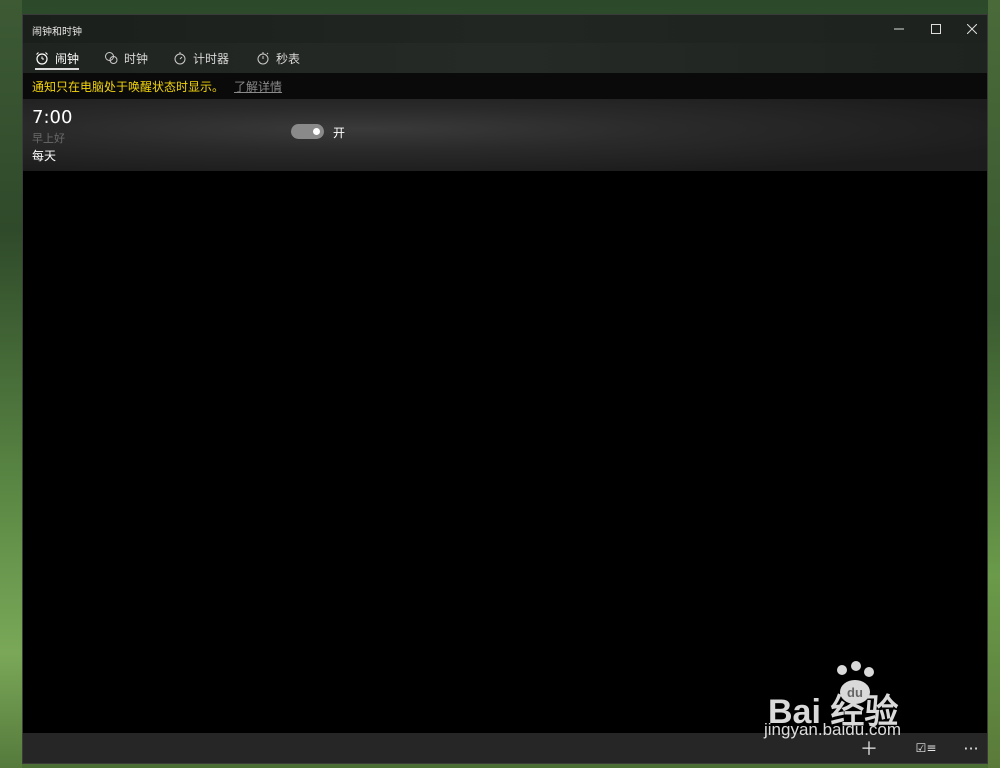  What do you see at coordinates (42, 58) in the screenshot?
I see `alarm-clock-icon` at bounding box center [42, 58].